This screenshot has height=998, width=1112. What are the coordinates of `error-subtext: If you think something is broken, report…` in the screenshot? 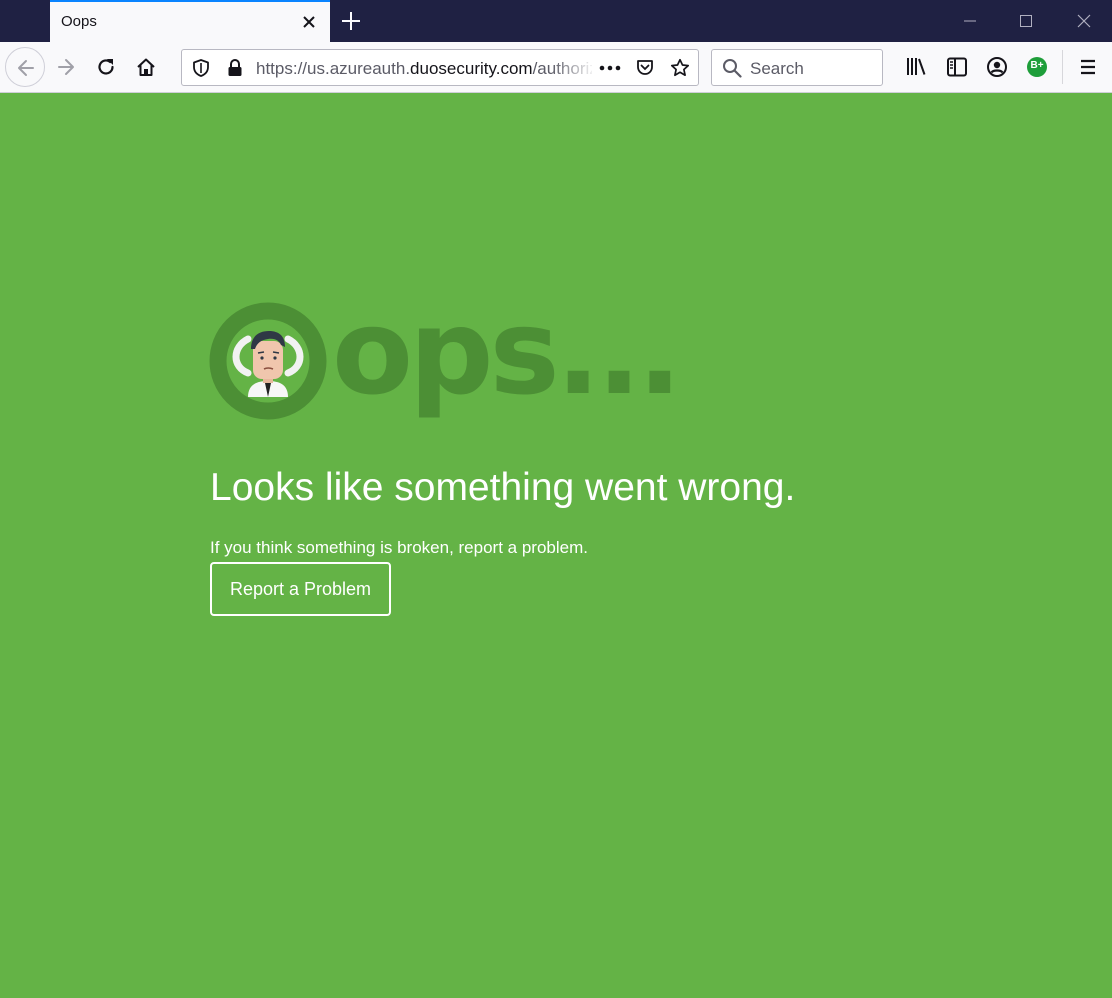 It's located at (399, 547).